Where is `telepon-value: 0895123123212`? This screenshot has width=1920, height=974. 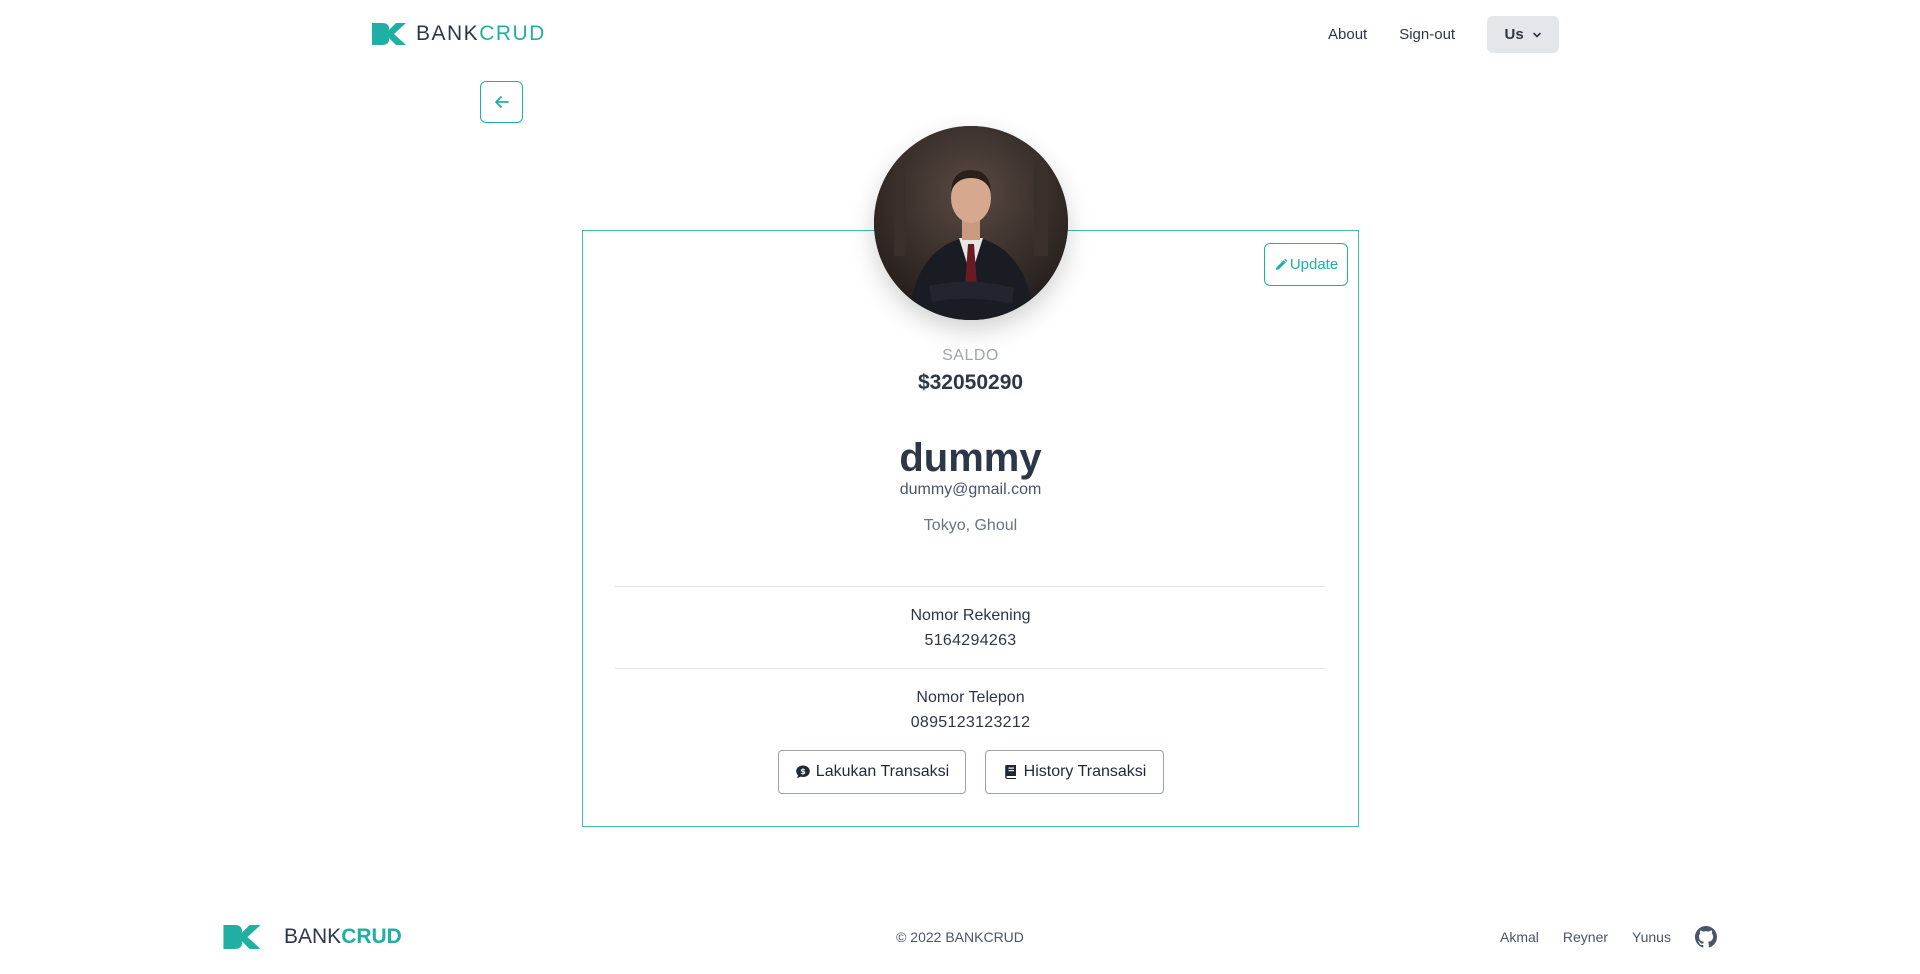
telepon-value: 0895123123212 is located at coordinates (970, 722).